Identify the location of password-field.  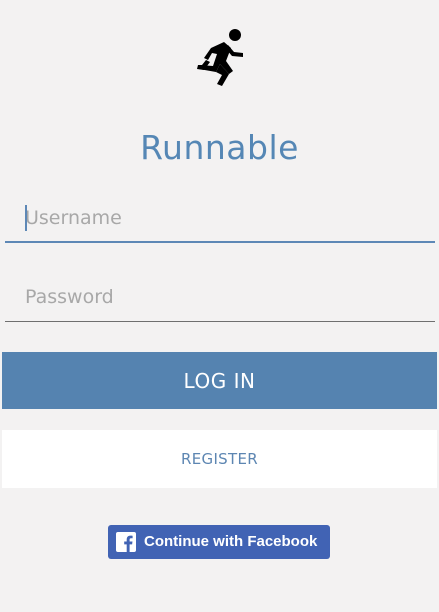
(220, 297).